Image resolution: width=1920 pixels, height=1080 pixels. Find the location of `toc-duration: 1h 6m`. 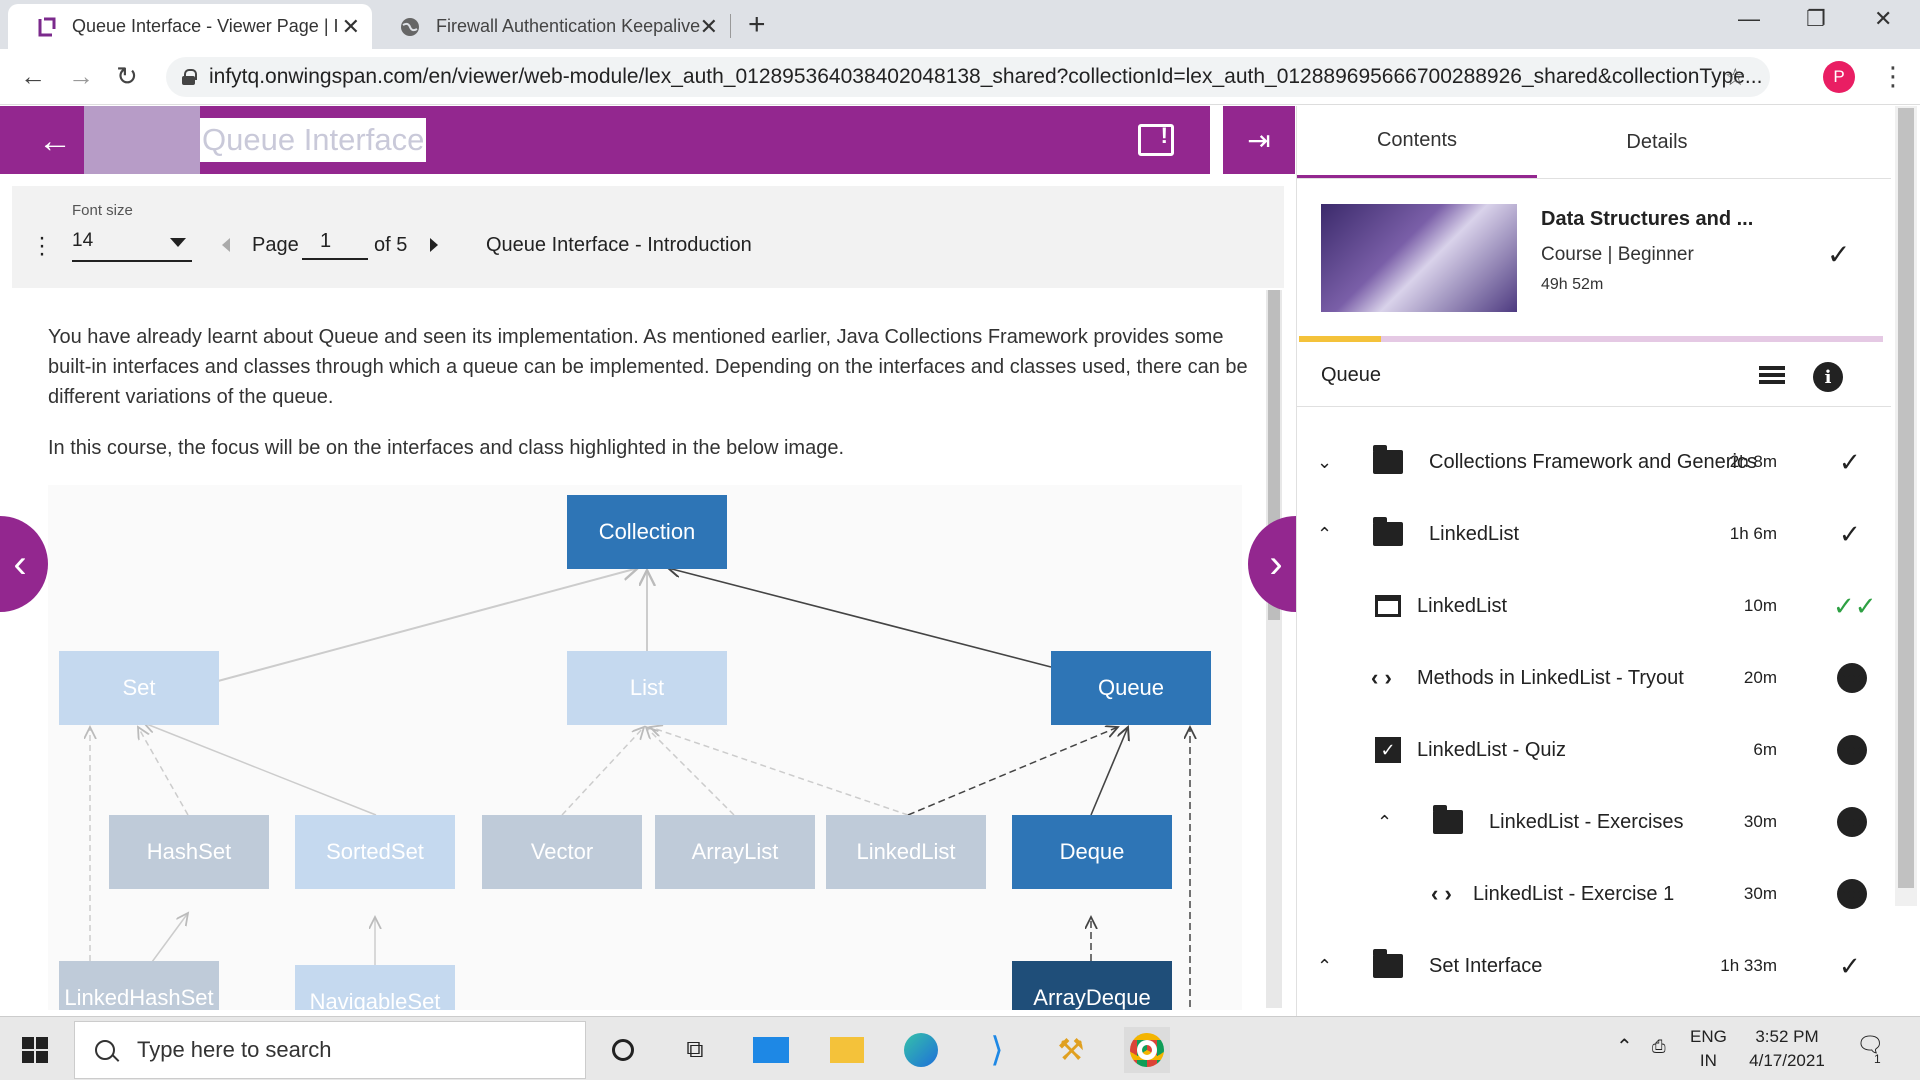

toc-duration: 1h 6m is located at coordinates (1753, 533).